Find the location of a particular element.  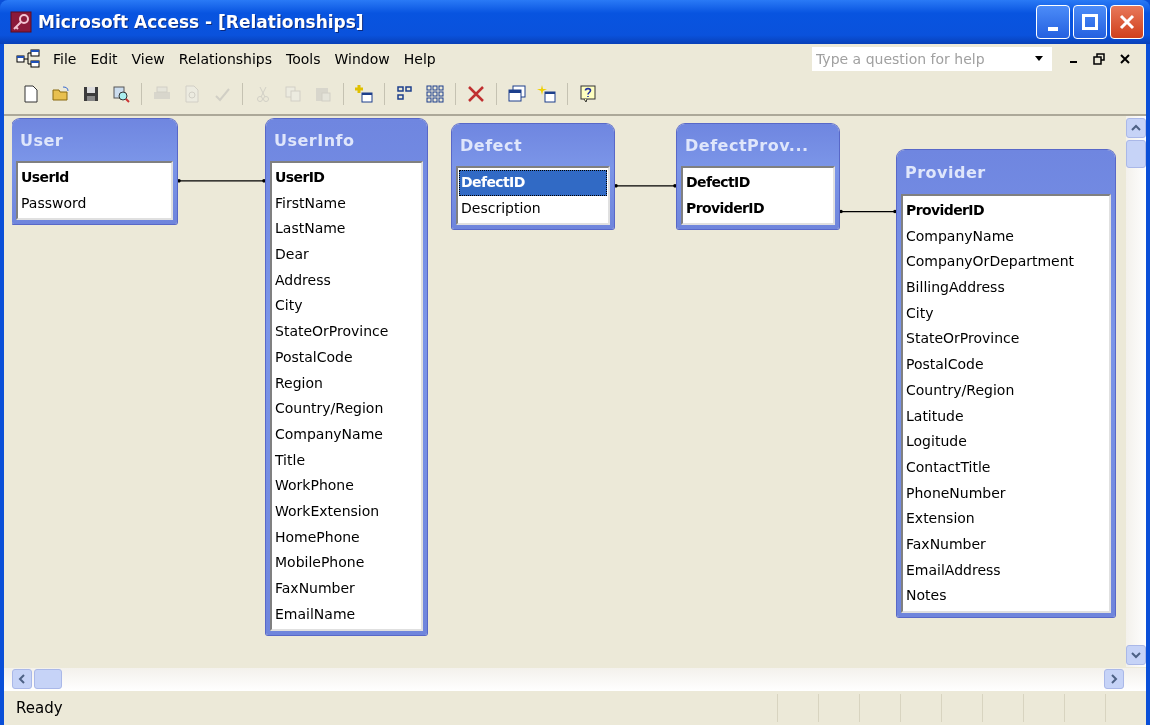

new-object-icon is located at coordinates (547, 94).